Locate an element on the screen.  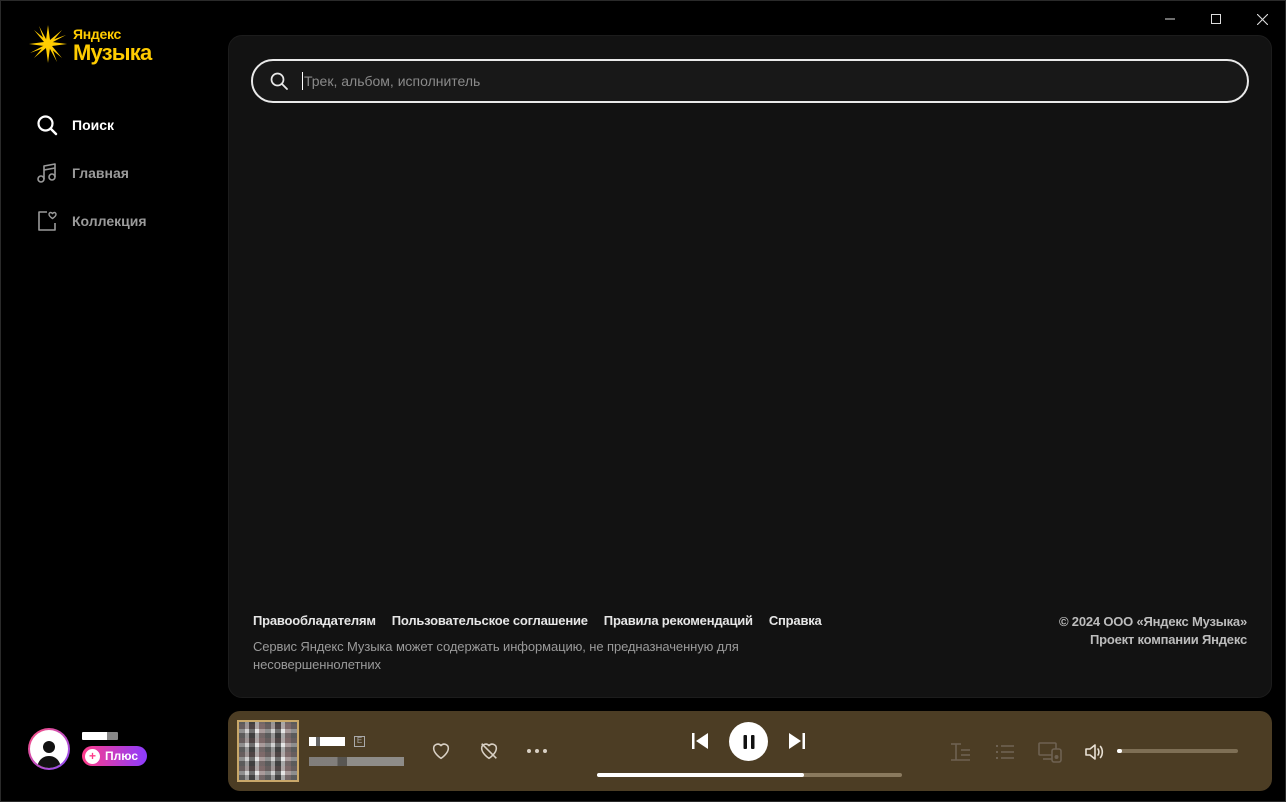
search-bar is located at coordinates (750, 81).